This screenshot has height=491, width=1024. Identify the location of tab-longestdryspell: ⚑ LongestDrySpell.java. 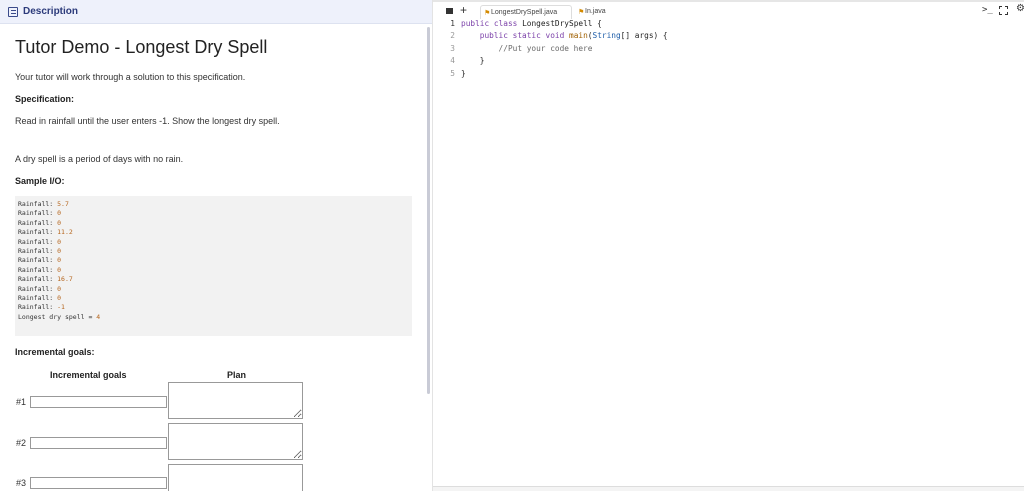
(526, 12).